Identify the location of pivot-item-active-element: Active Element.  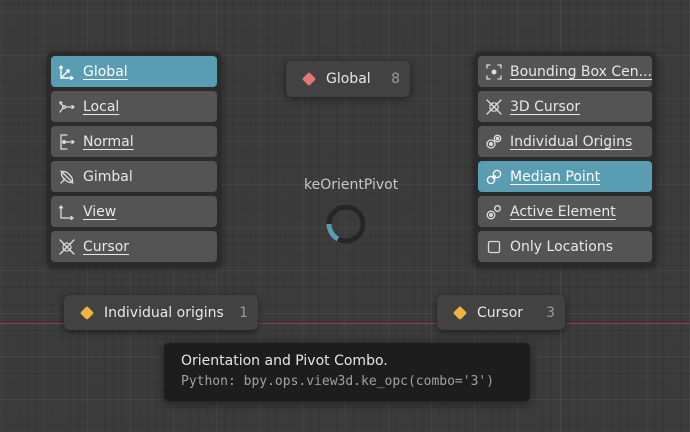
(565, 211).